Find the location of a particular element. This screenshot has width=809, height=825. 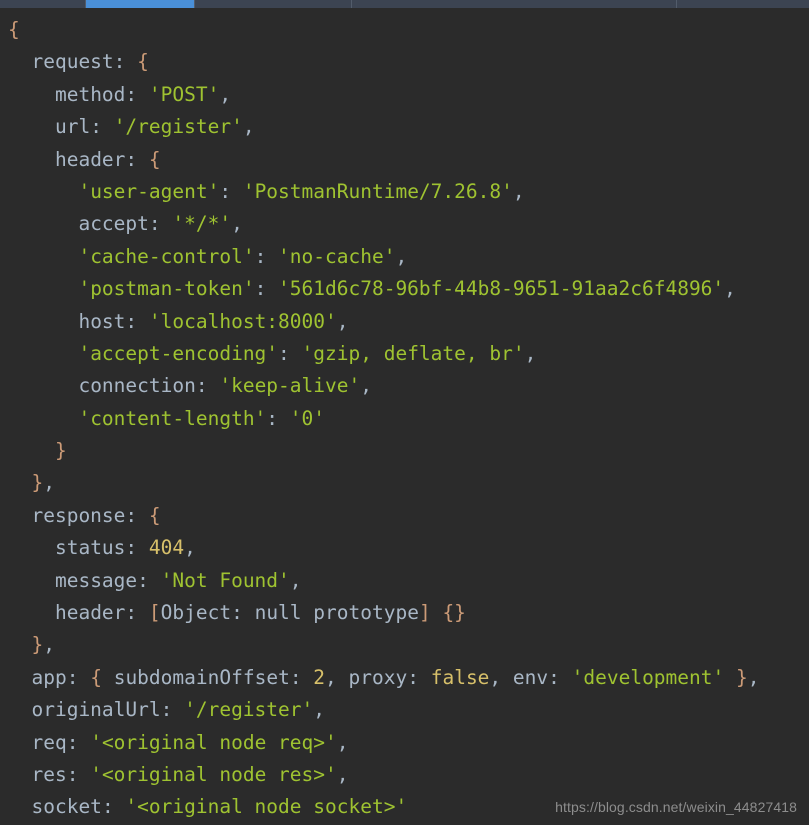

code-token-str: 'content-length' is located at coordinates (172, 418).